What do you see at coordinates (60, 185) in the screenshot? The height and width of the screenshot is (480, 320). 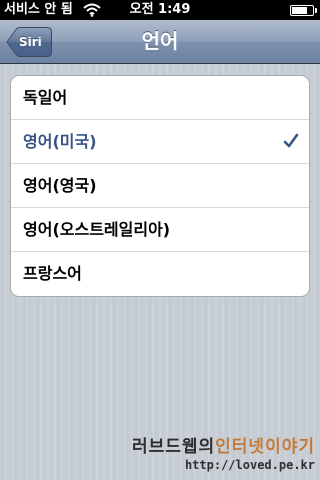 I see `language-item-label: 영어(영국)` at bounding box center [60, 185].